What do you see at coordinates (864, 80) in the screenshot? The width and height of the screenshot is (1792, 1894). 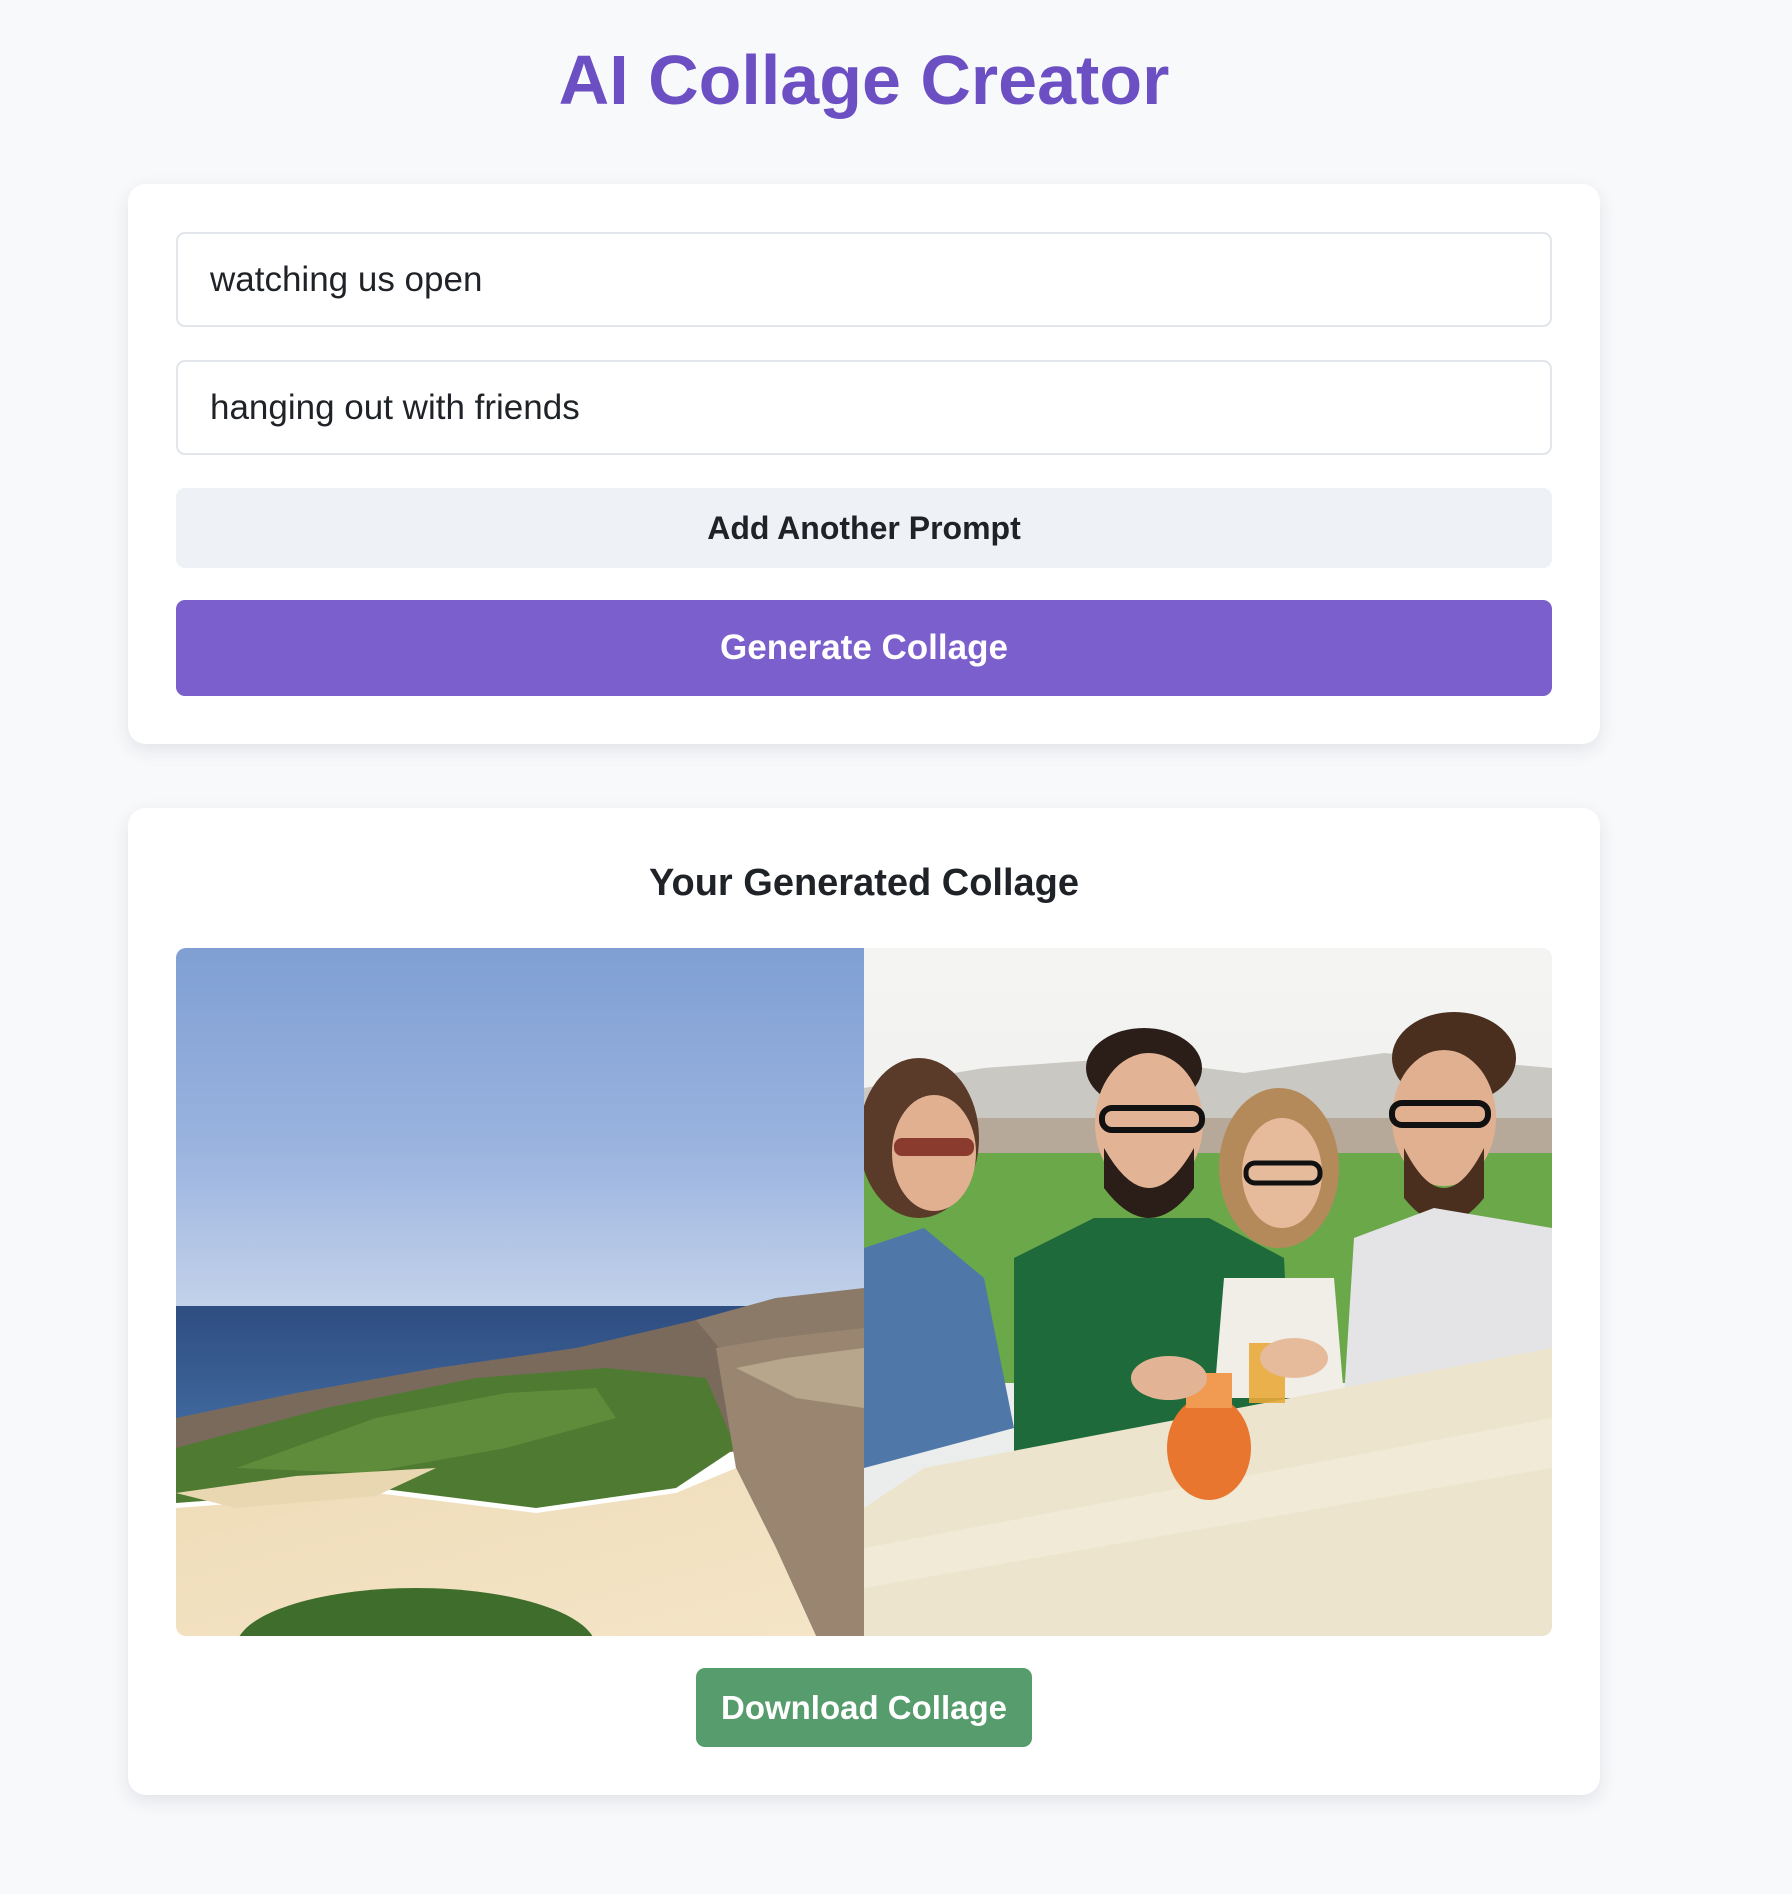 I see `page-title: AI Collage Creator` at bounding box center [864, 80].